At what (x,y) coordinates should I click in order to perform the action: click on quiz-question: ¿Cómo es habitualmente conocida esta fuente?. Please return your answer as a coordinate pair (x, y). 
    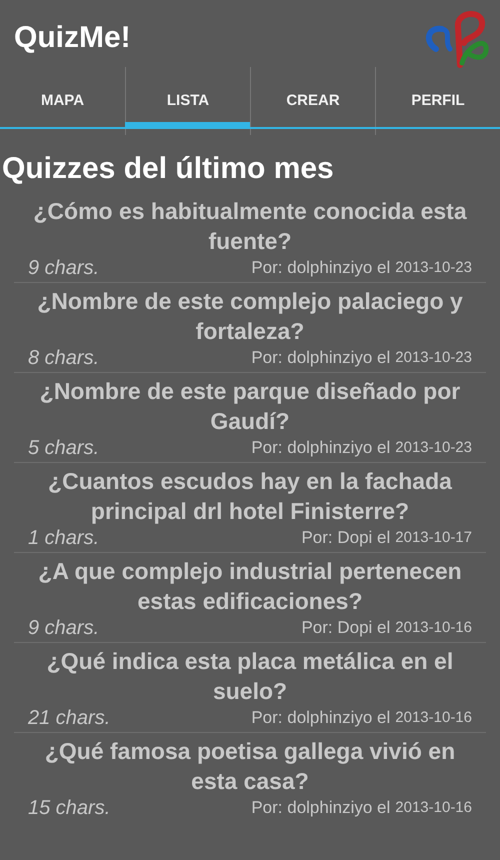
    Looking at the image, I should click on (250, 224).